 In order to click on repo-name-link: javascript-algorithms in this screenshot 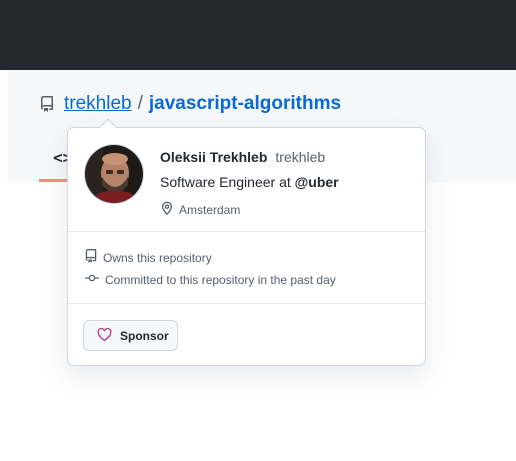, I will do `click(245, 104)`.